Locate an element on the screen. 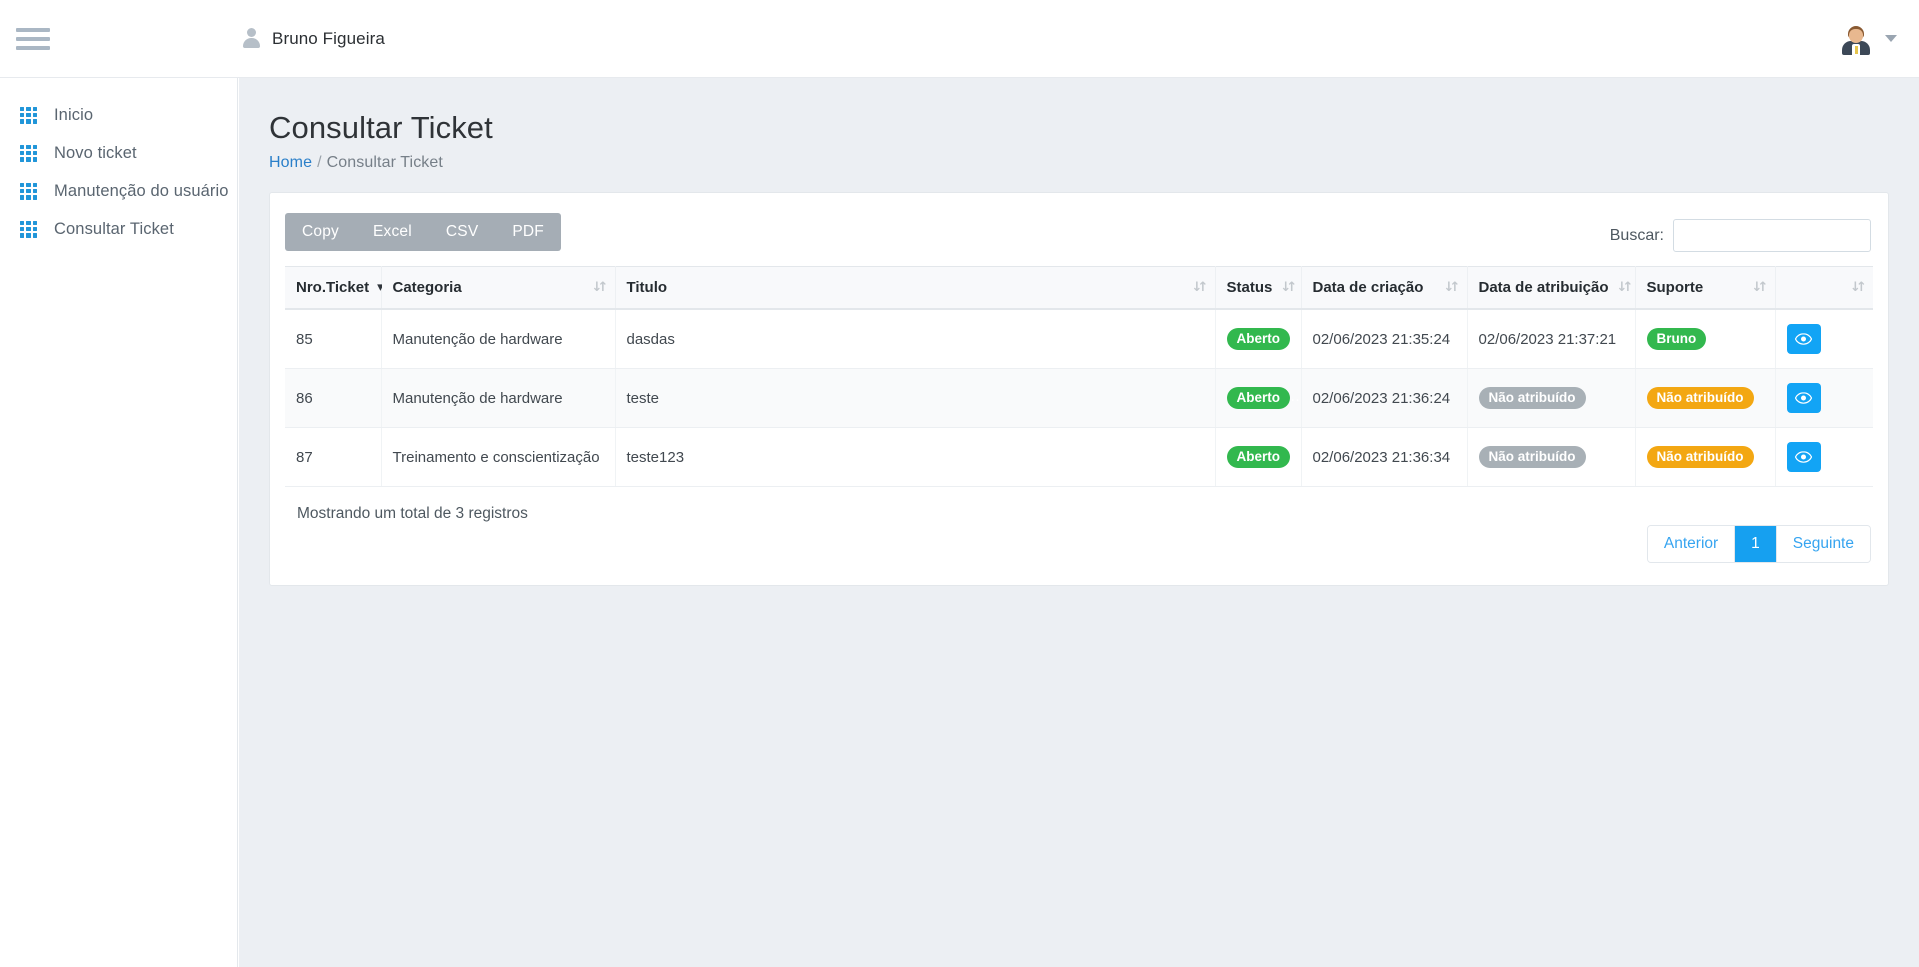 This screenshot has height=967, width=1919. pagination: Anterior 1 Seguinte is located at coordinates (1758, 544).